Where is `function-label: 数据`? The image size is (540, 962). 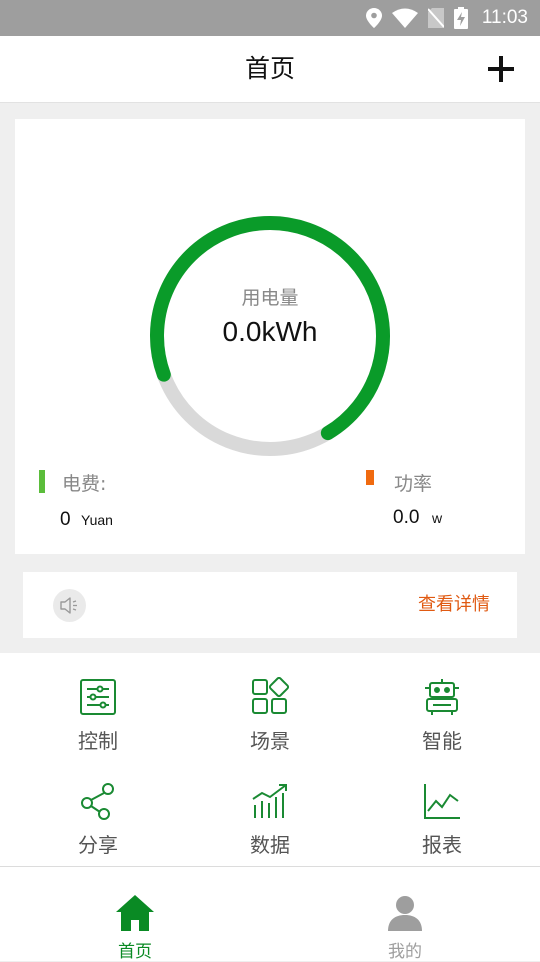
function-label: 数据 is located at coordinates (270, 845).